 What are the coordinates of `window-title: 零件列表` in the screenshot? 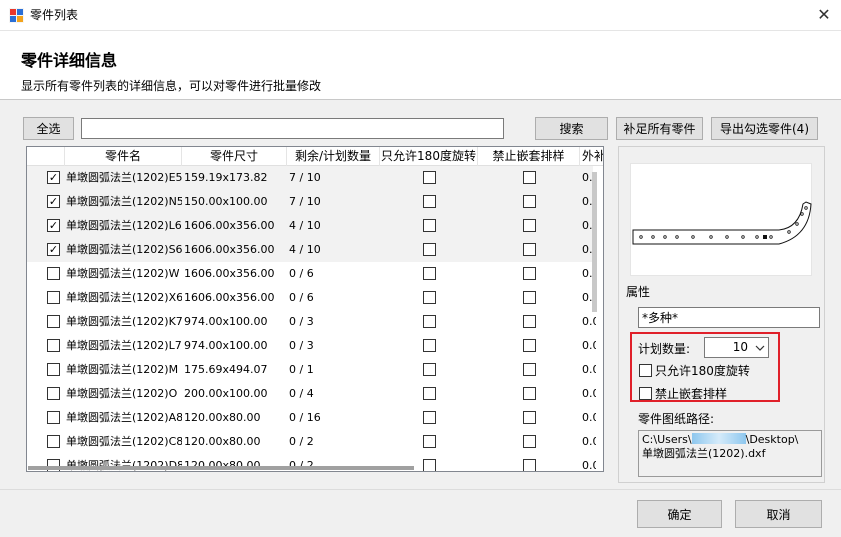 It's located at (54, 15).